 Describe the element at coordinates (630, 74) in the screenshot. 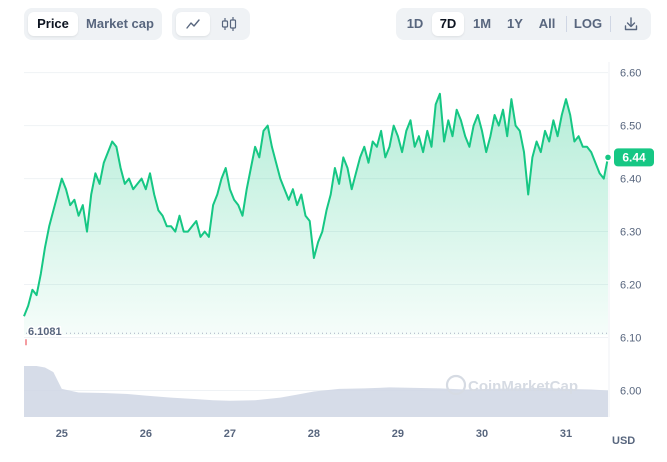

I see `y-tick-label: 6.60` at that location.